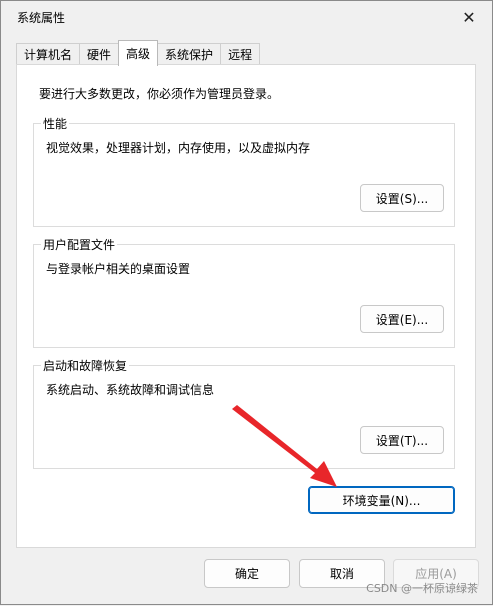  Describe the element at coordinates (48, 54) in the screenshot. I see `tab-computer-name: 计算机名` at that location.